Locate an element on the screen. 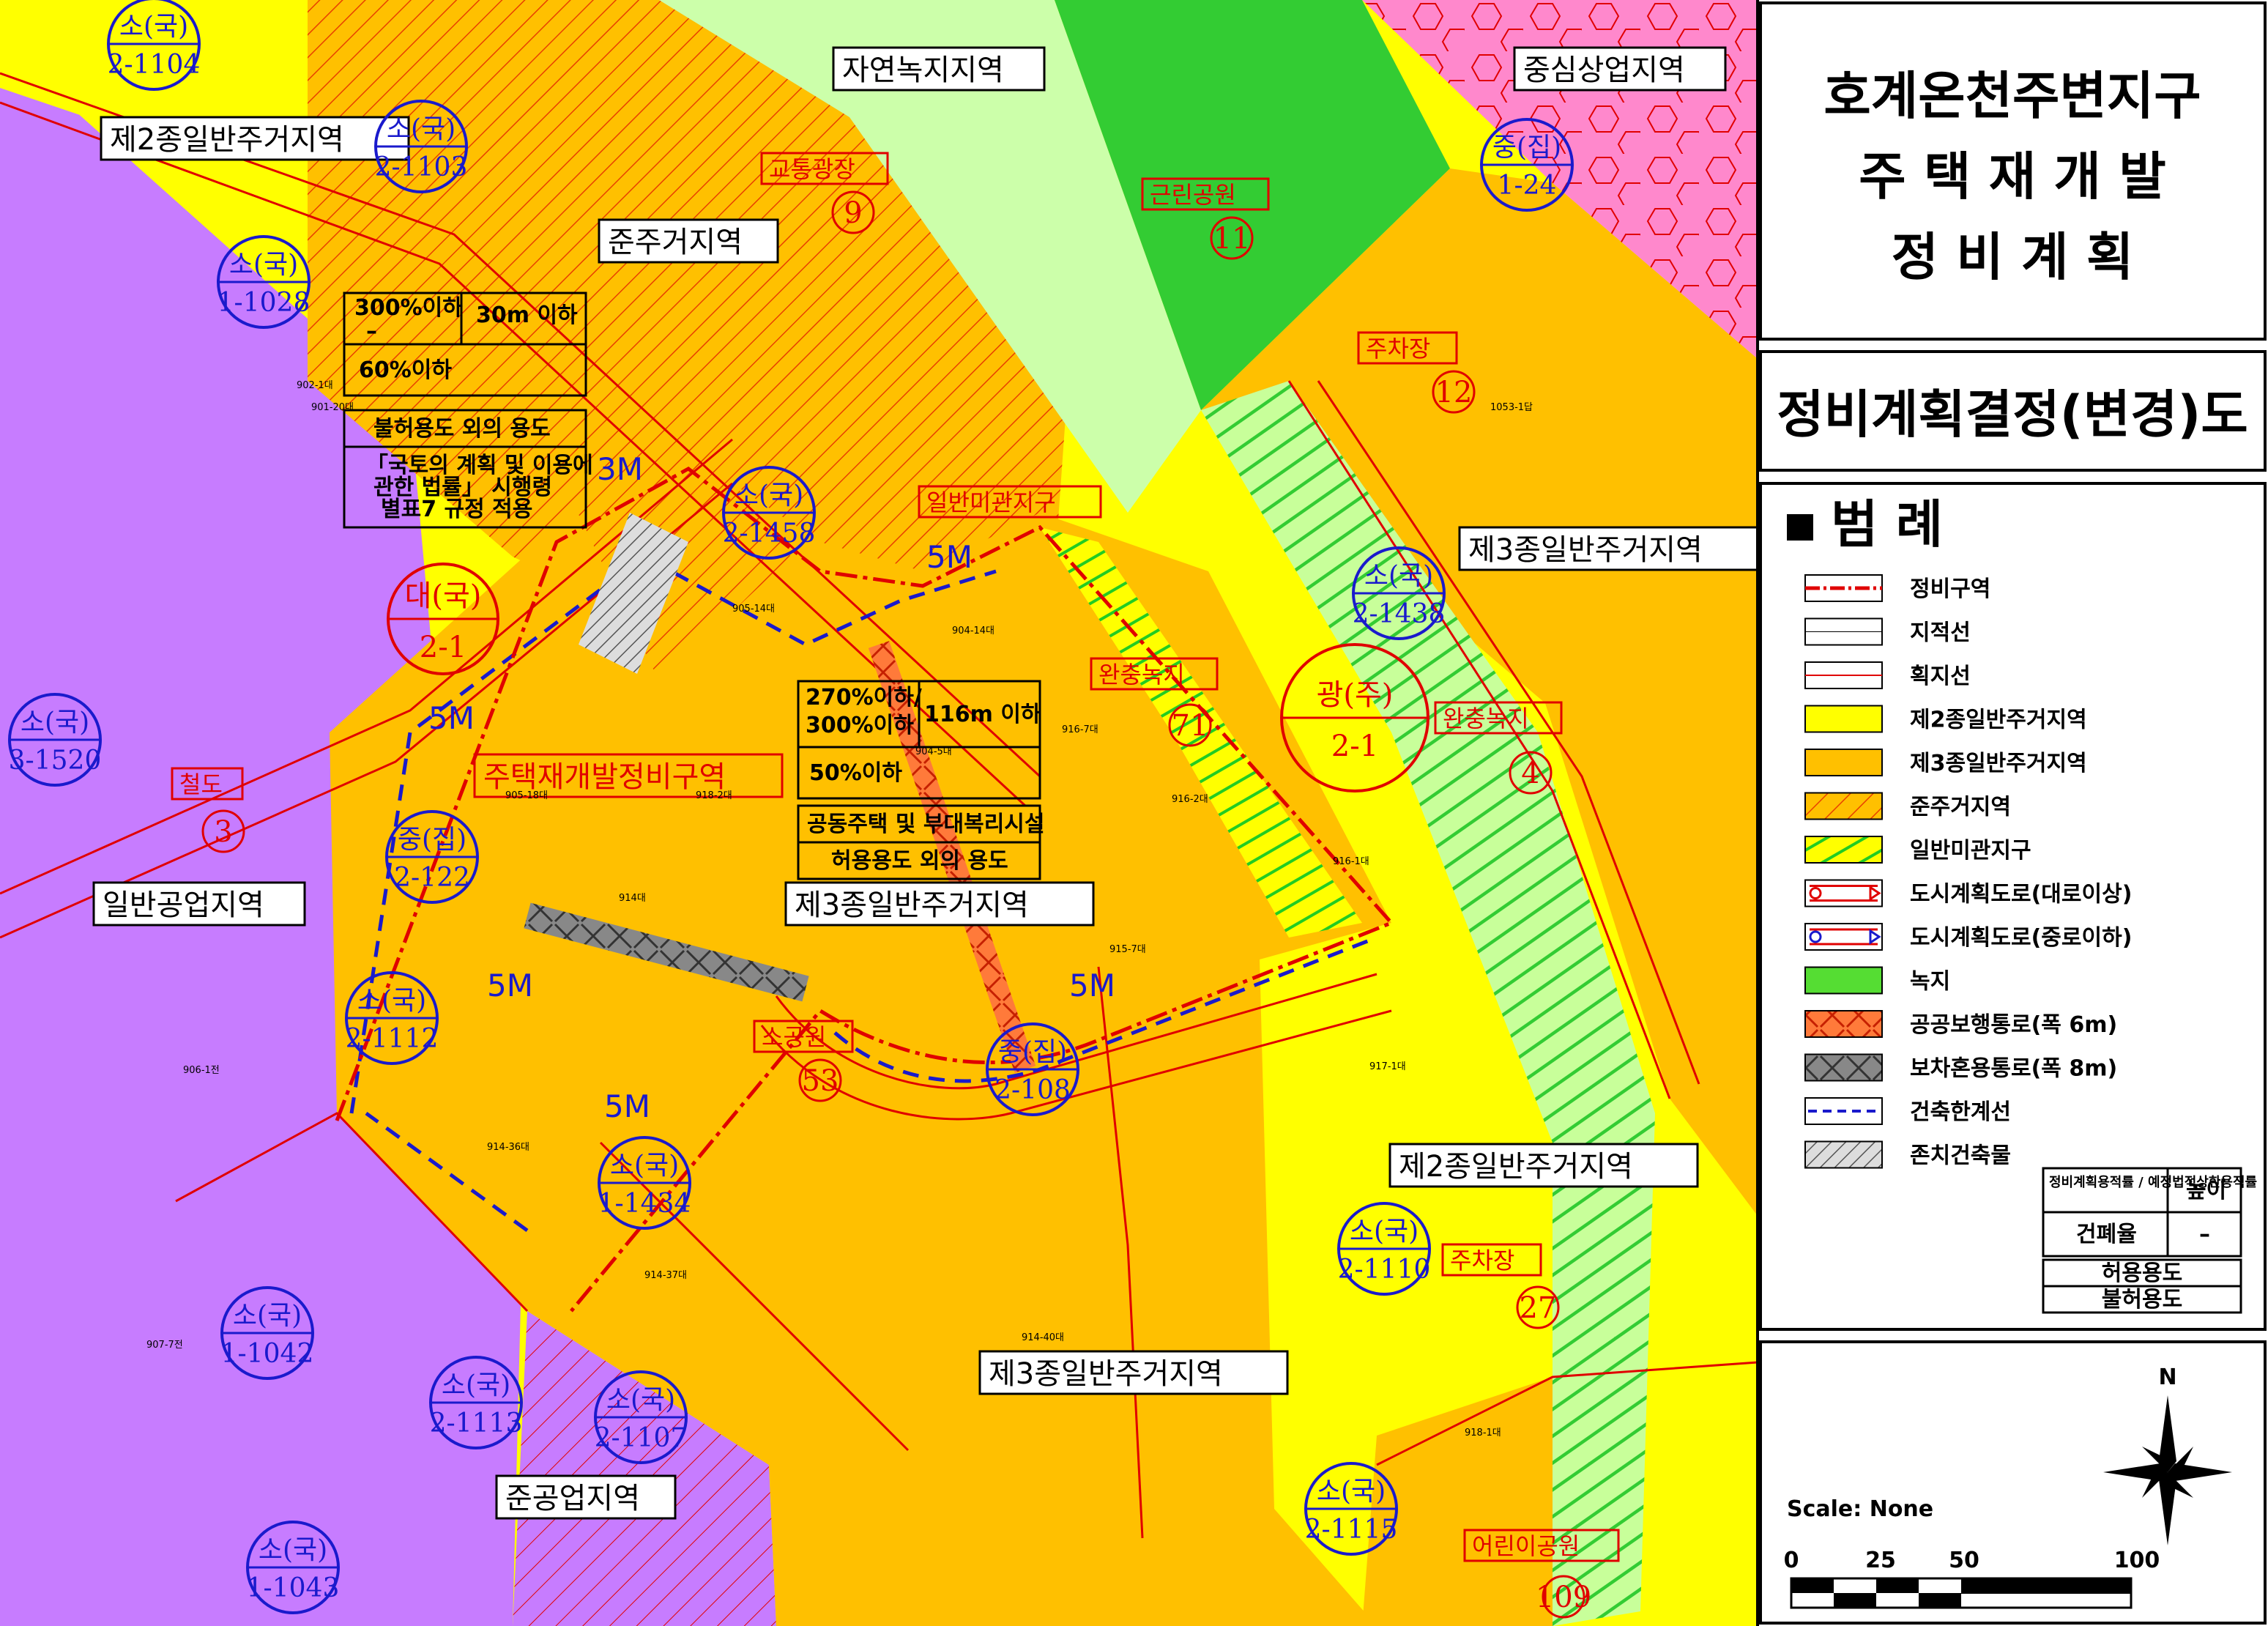  facility-label-f_small_park: 소공원 is located at coordinates (794, 1037).